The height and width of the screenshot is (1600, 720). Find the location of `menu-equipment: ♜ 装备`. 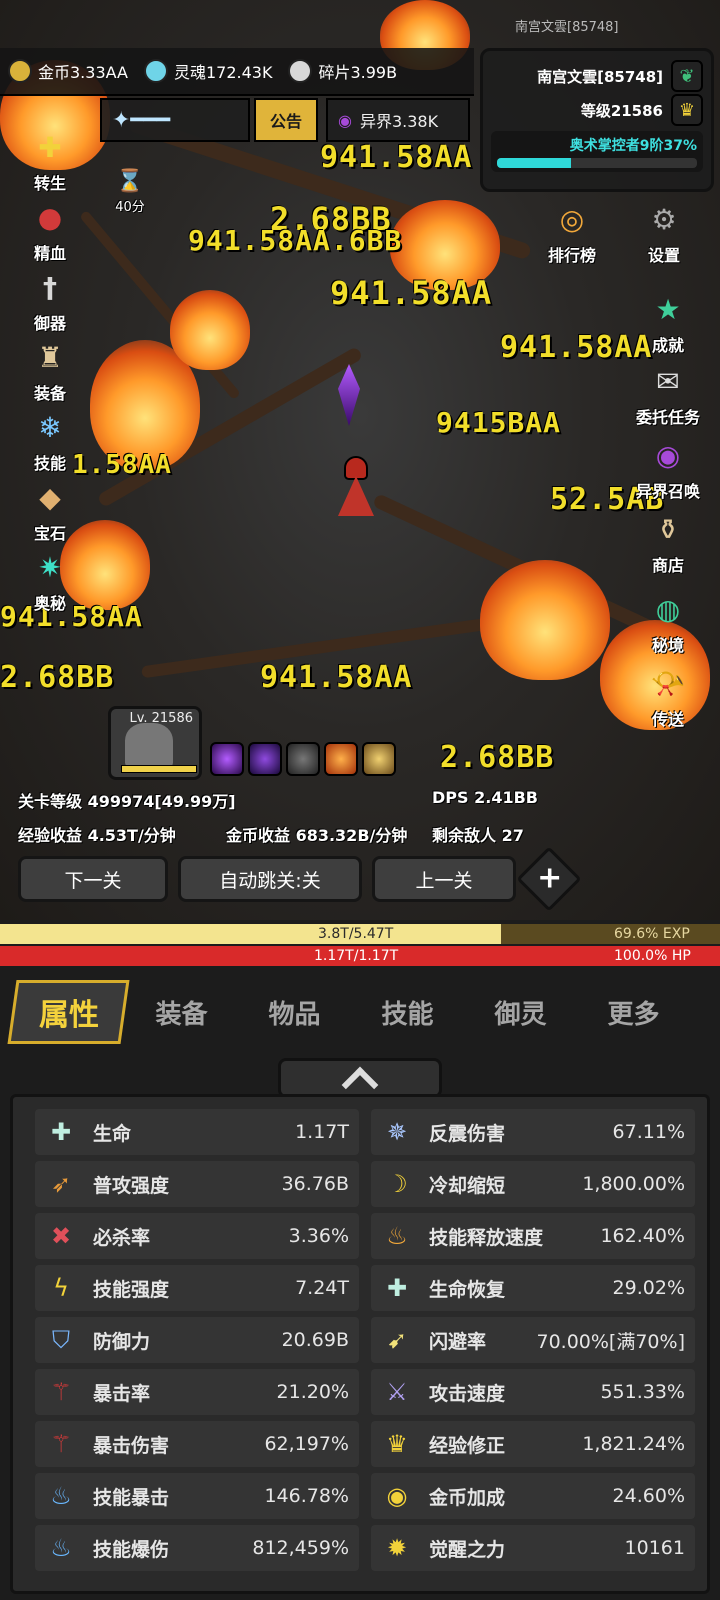

menu-equipment: ♜ 装备 is located at coordinates (50, 371).